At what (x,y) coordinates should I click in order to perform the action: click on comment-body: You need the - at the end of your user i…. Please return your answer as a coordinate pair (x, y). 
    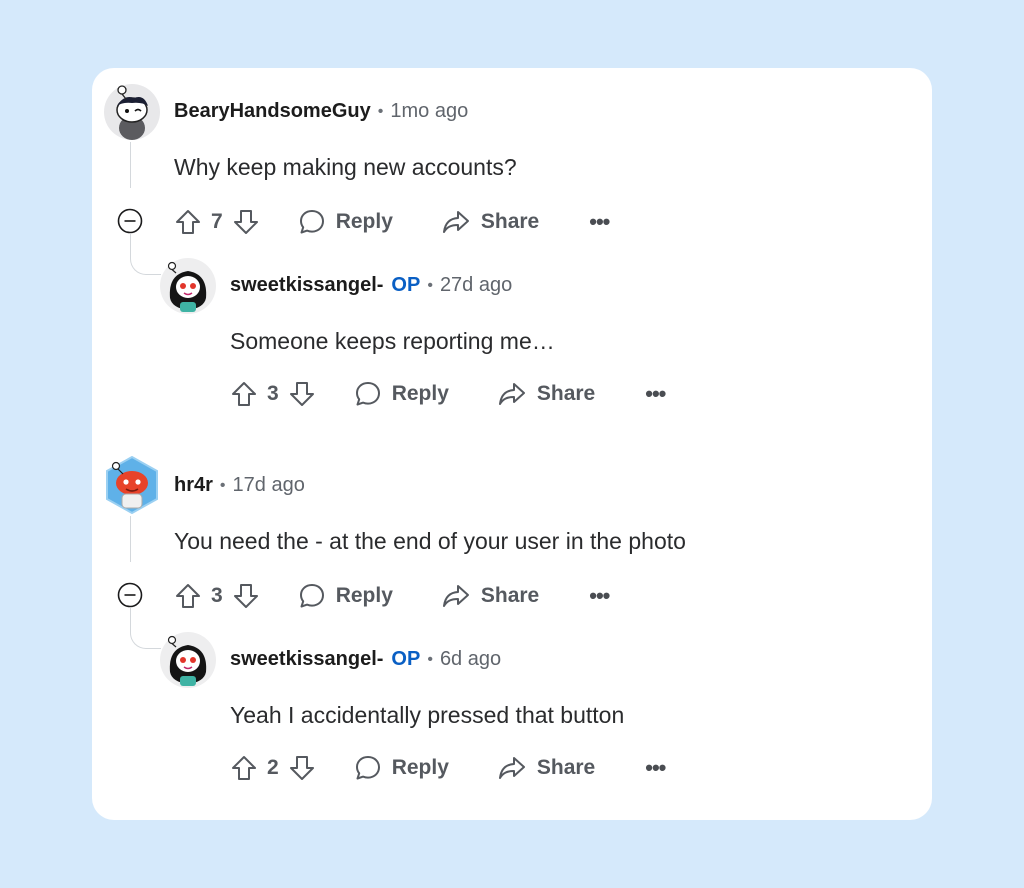
    Looking at the image, I should click on (430, 541).